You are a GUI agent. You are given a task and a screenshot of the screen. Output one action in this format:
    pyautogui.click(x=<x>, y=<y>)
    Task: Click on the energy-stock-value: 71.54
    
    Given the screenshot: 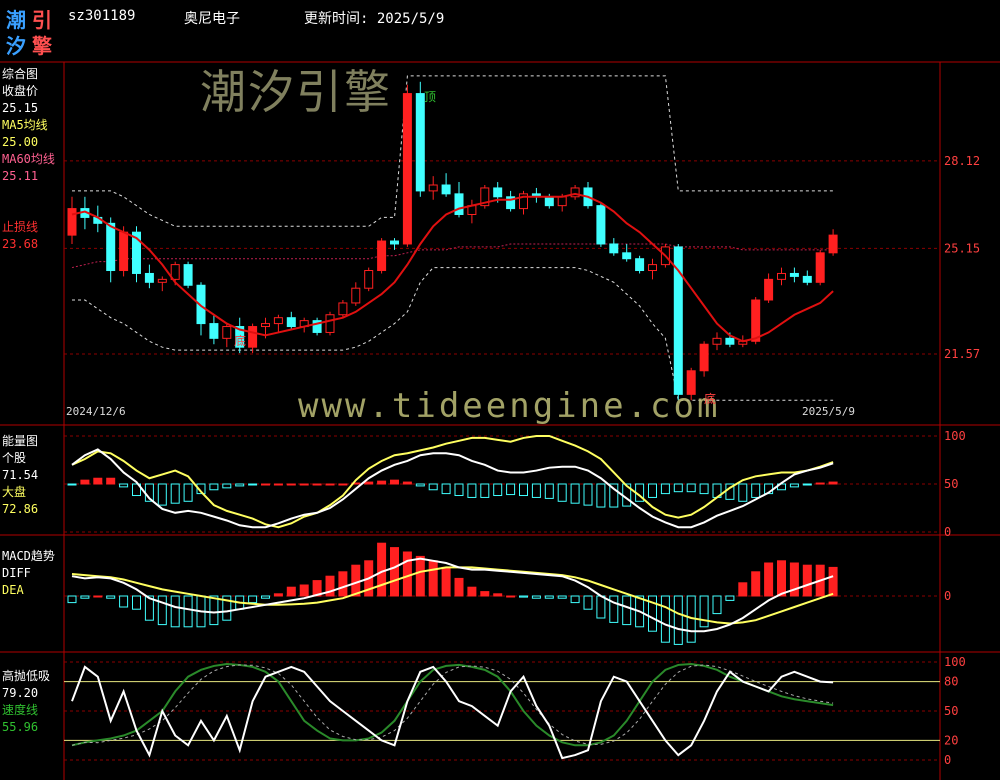 What is the action you would take?
    pyautogui.click(x=20, y=475)
    